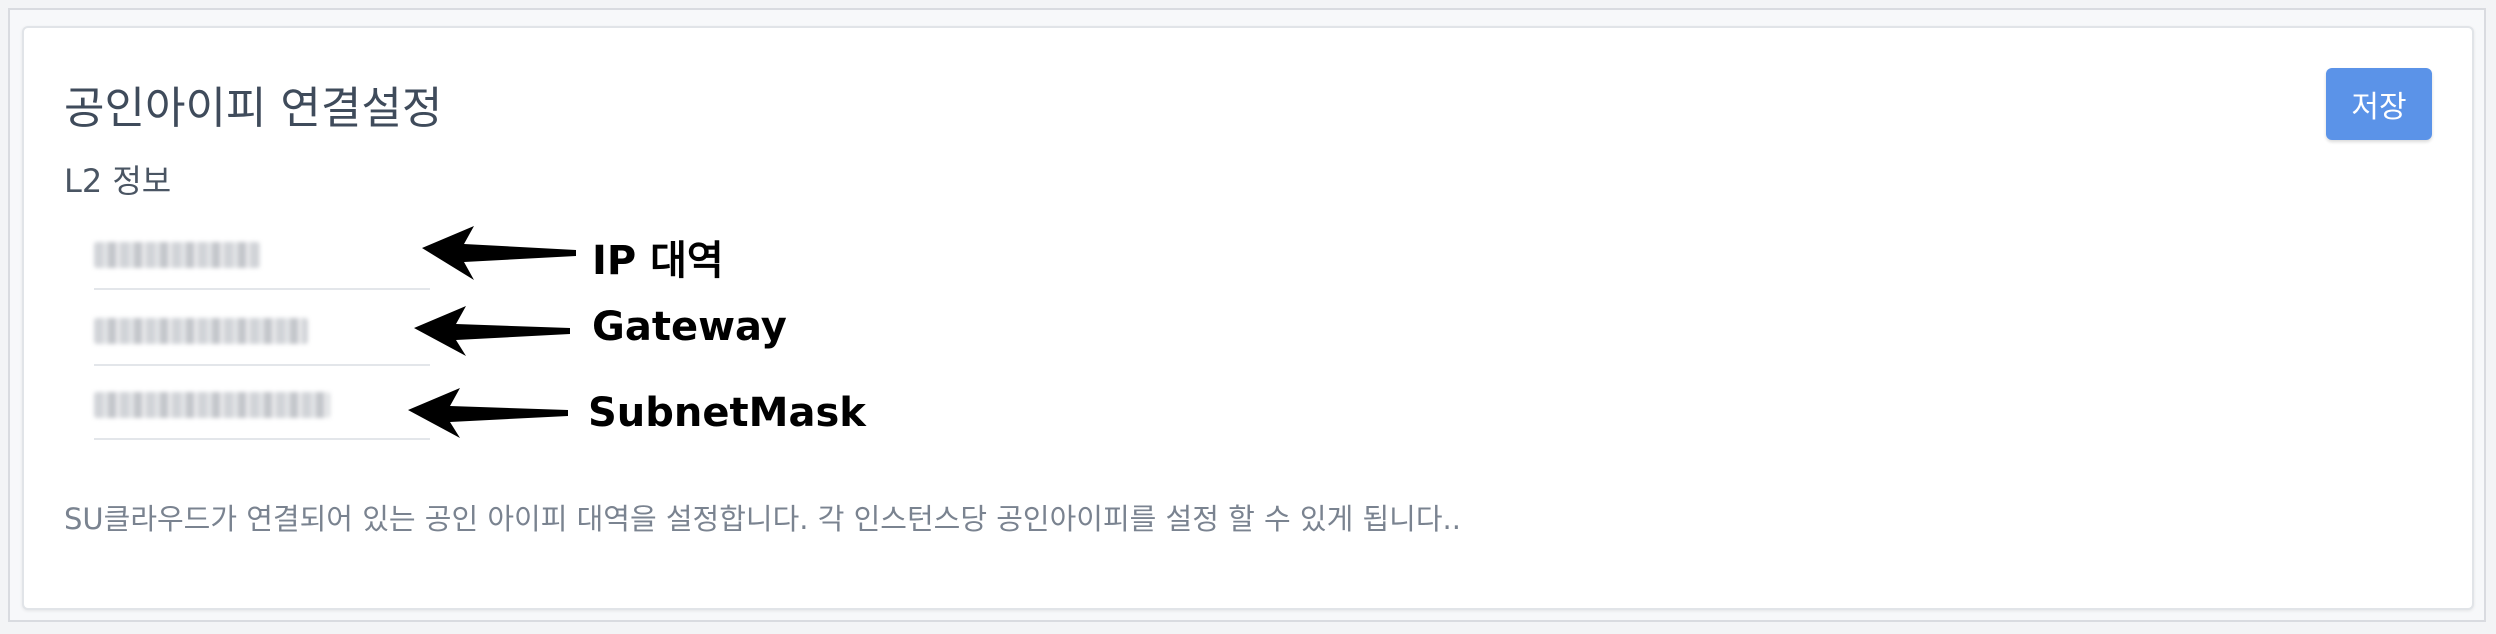 The image size is (2496, 634). Describe the element at coordinates (262, 259) in the screenshot. I see `ip-range-field` at that location.